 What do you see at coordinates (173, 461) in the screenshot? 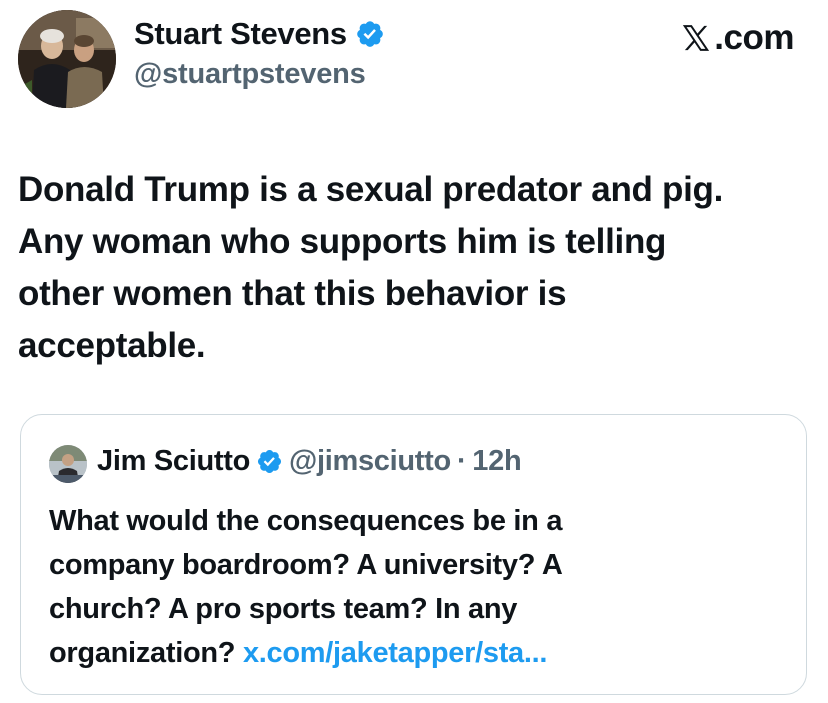
I see `quoted-author-name: Jim Sciutto` at bounding box center [173, 461].